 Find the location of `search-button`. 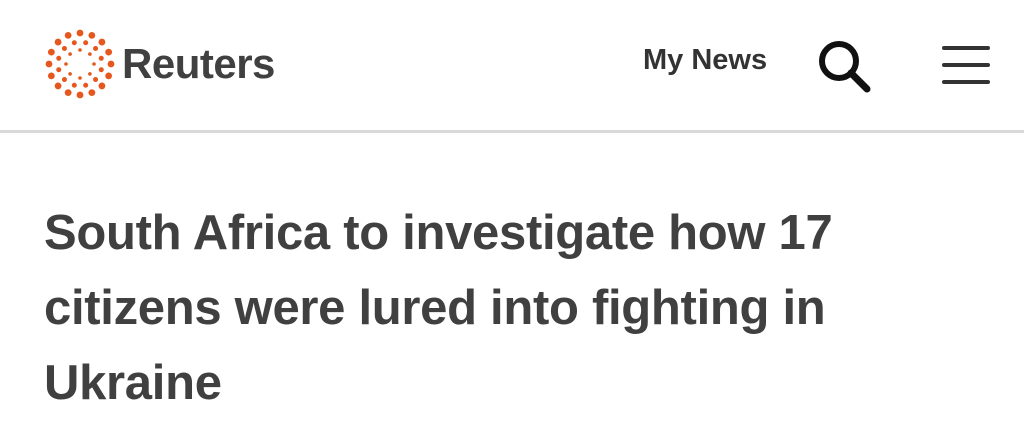

search-button is located at coordinates (845, 67).